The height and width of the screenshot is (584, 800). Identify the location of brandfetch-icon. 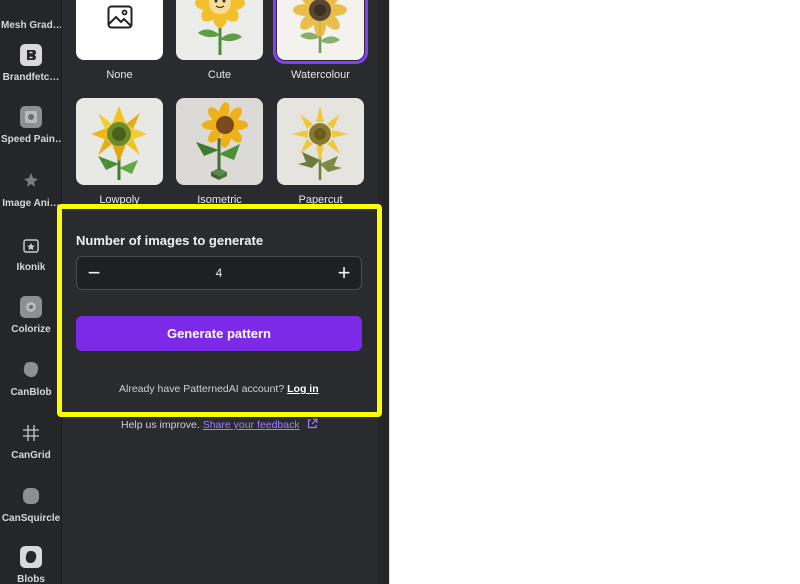
(31, 55).